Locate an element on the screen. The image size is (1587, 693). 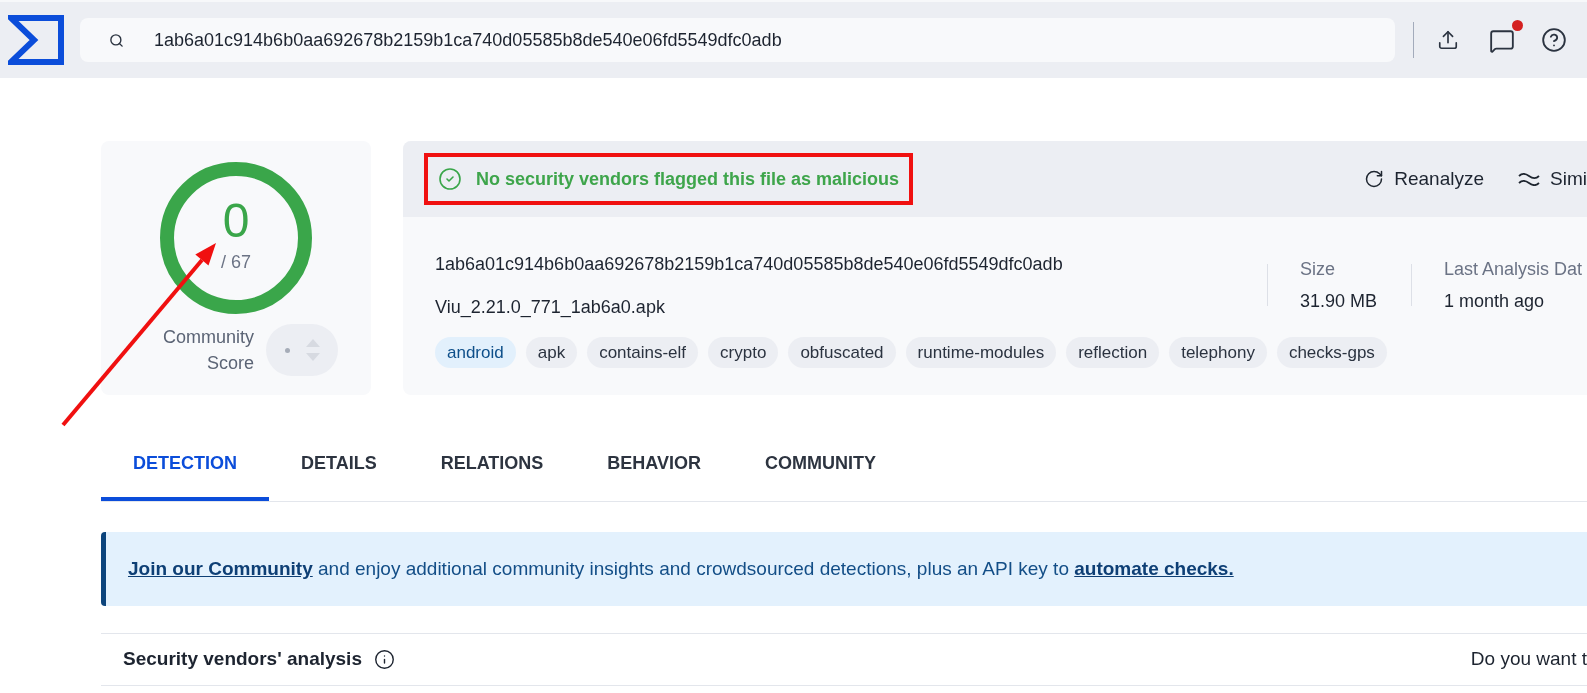
upload-icon is located at coordinates (1448, 40).